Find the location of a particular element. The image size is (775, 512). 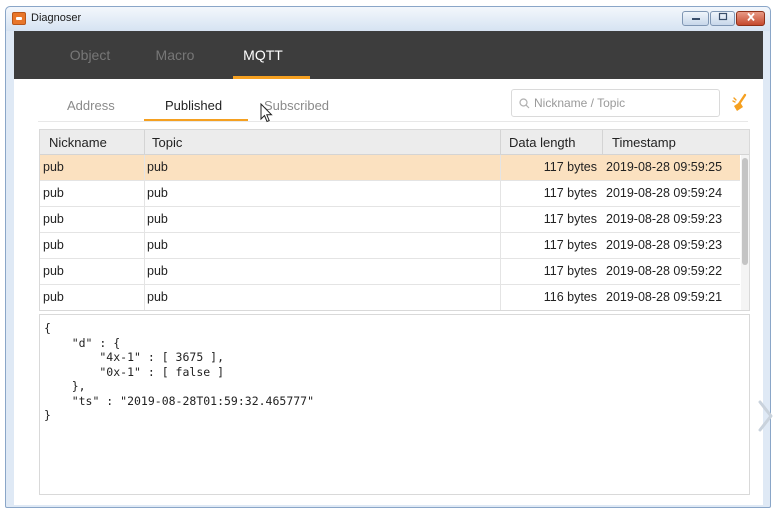

next-page-arrow-icon is located at coordinates (765, 416).